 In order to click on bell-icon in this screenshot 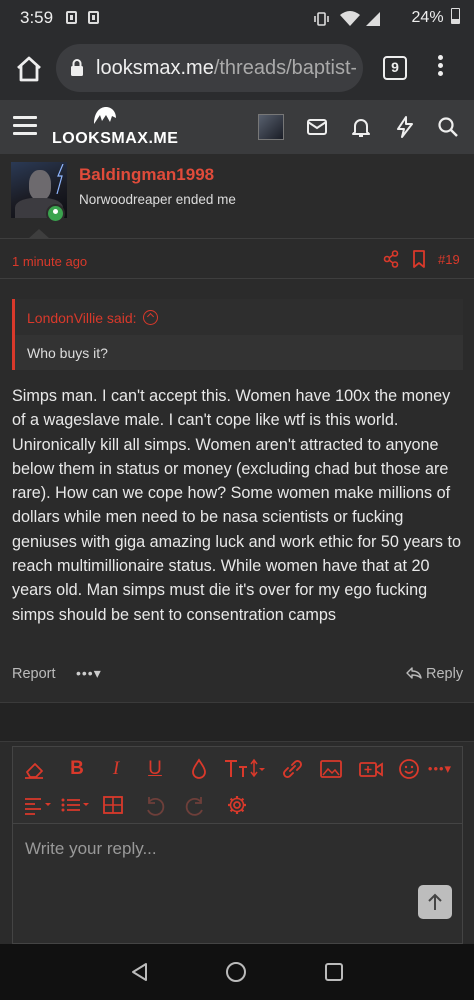, I will do `click(361, 127)`.